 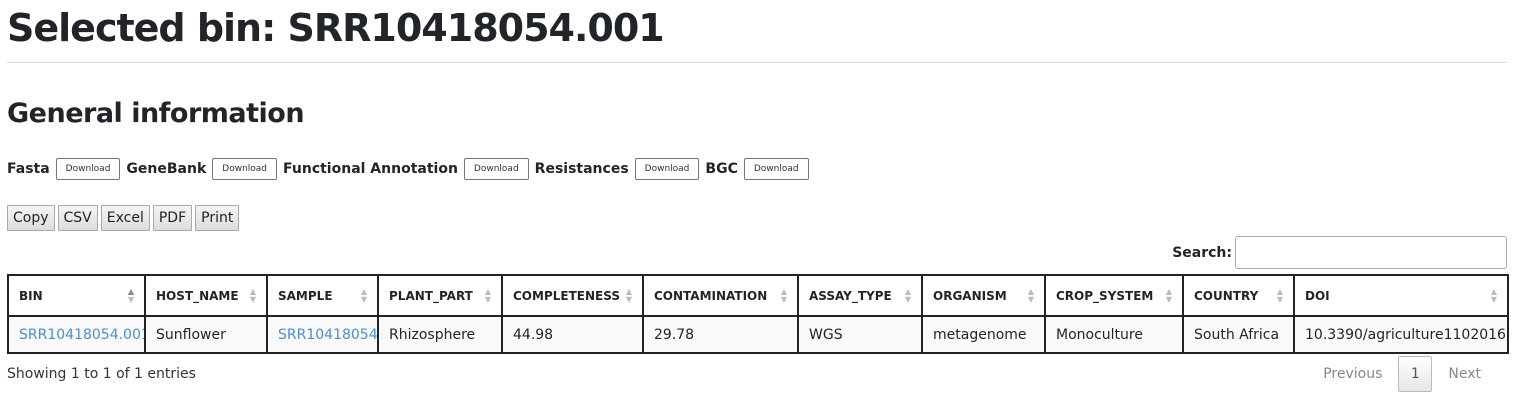 What do you see at coordinates (440, 334) in the screenshot?
I see `cell-plant-part: Rhizosphere` at bounding box center [440, 334].